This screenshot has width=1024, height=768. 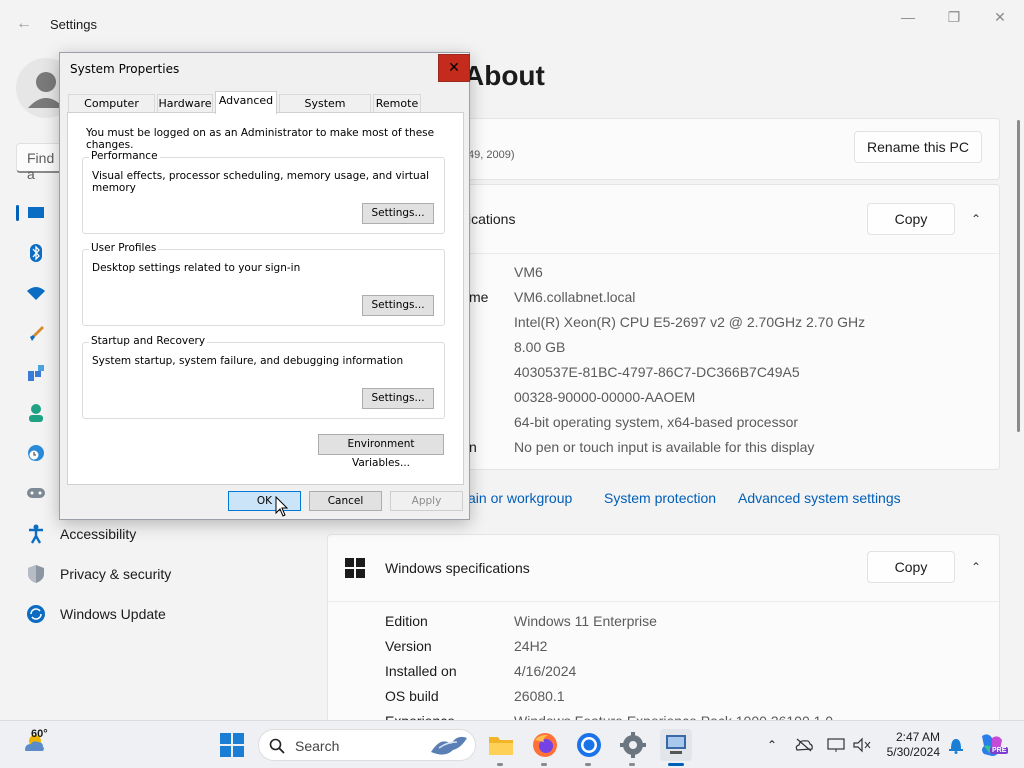 I want to click on firefox-icon, so click(x=545, y=745).